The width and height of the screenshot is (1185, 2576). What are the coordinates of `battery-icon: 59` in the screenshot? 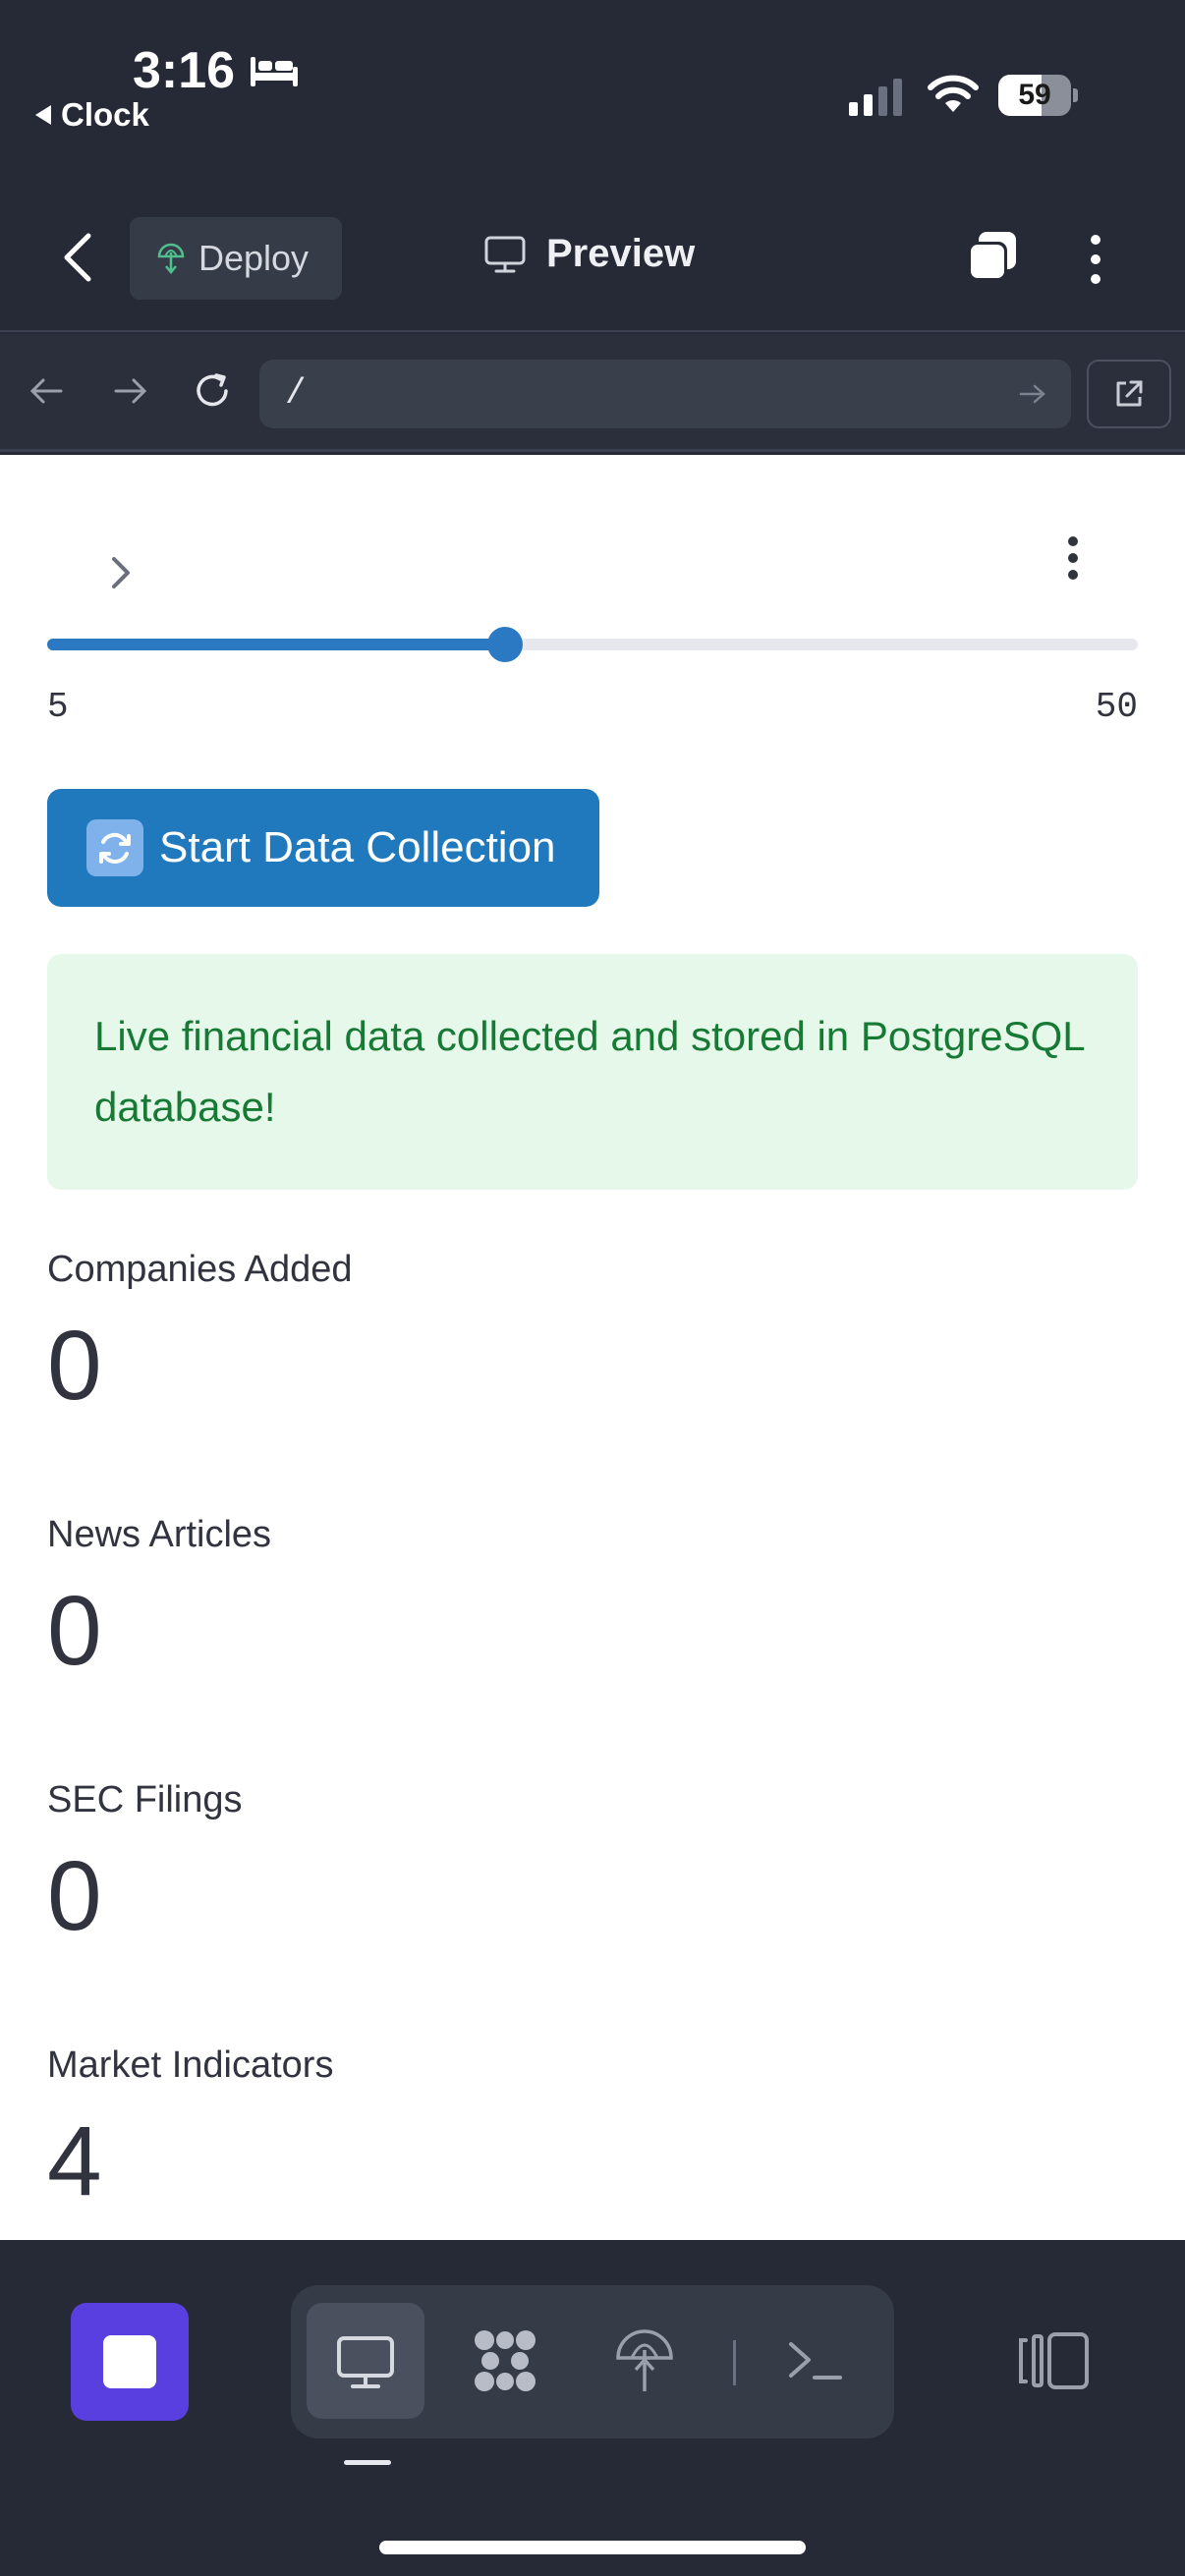 It's located at (1038, 95).